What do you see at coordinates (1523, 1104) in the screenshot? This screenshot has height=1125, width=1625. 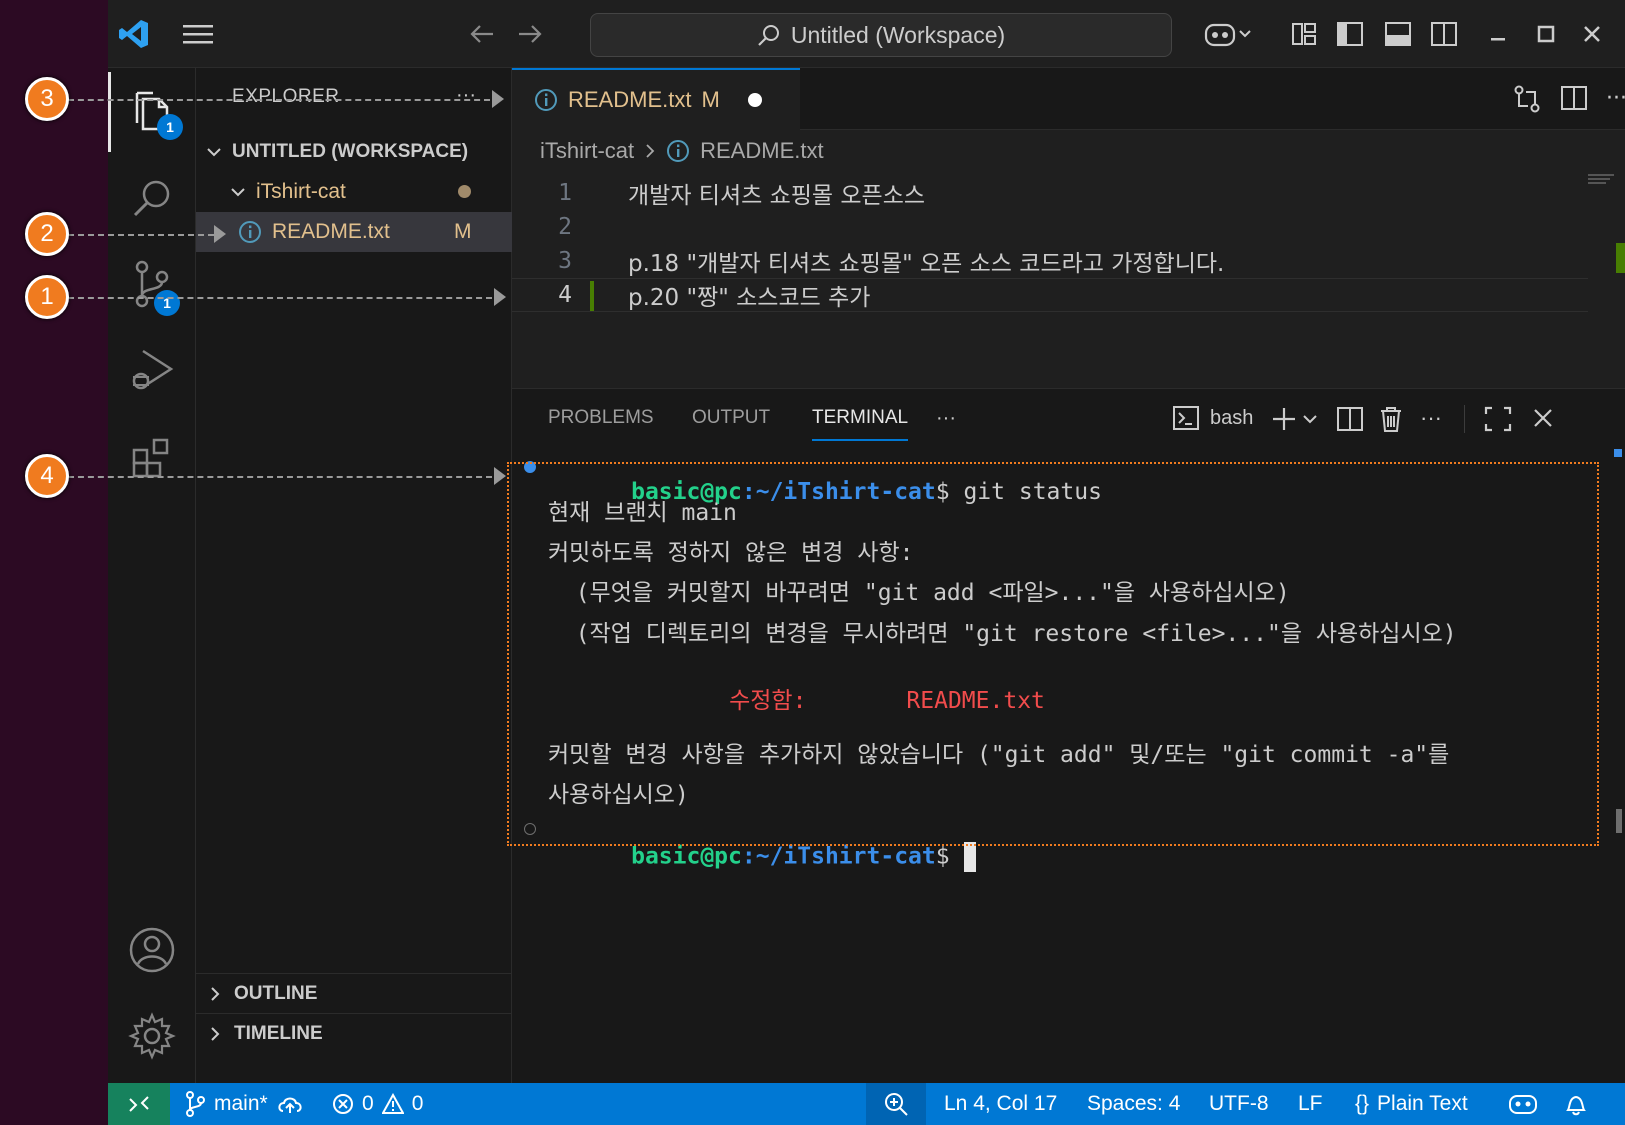 I see `copilot-status-icon` at bounding box center [1523, 1104].